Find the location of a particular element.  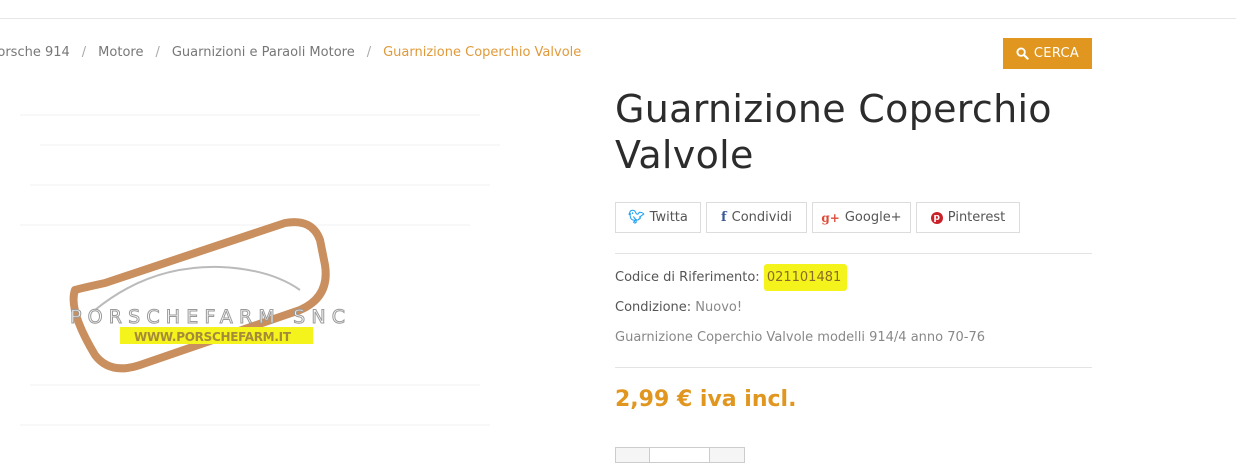

quantity-increase-button is located at coordinates (727, 455).